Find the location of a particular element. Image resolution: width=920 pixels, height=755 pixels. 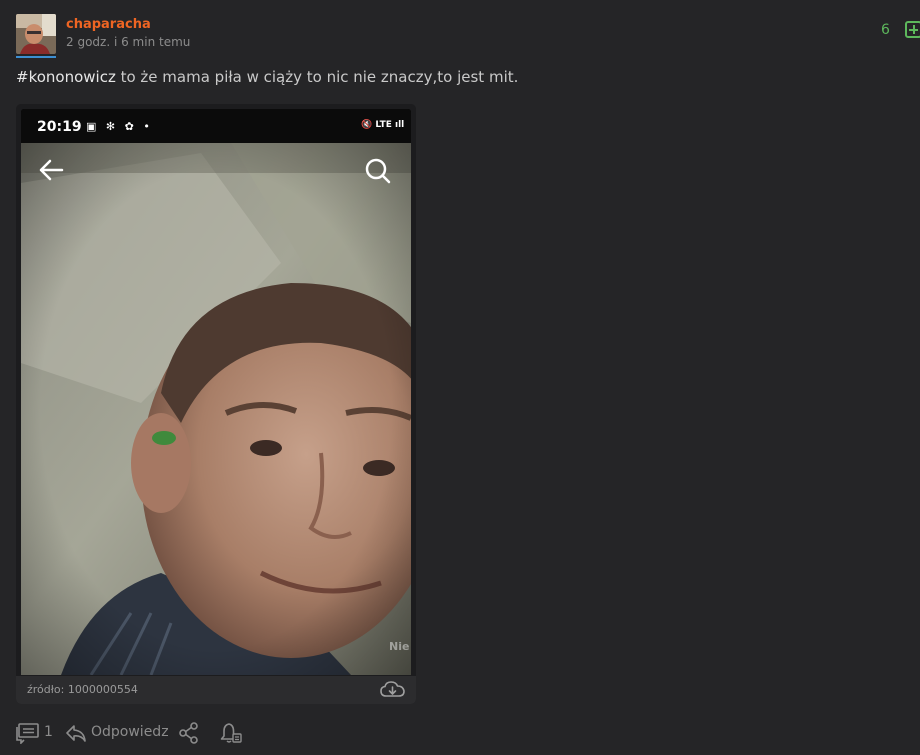

post-actions: 1 Odpowiedz is located at coordinates (146, 733).